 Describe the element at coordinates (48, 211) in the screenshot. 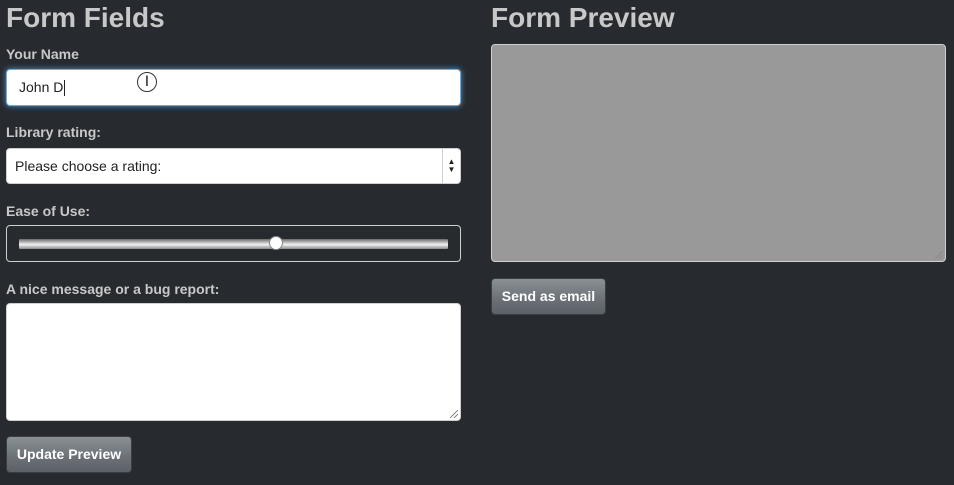

I see `ease-label: Ease of Use:` at that location.